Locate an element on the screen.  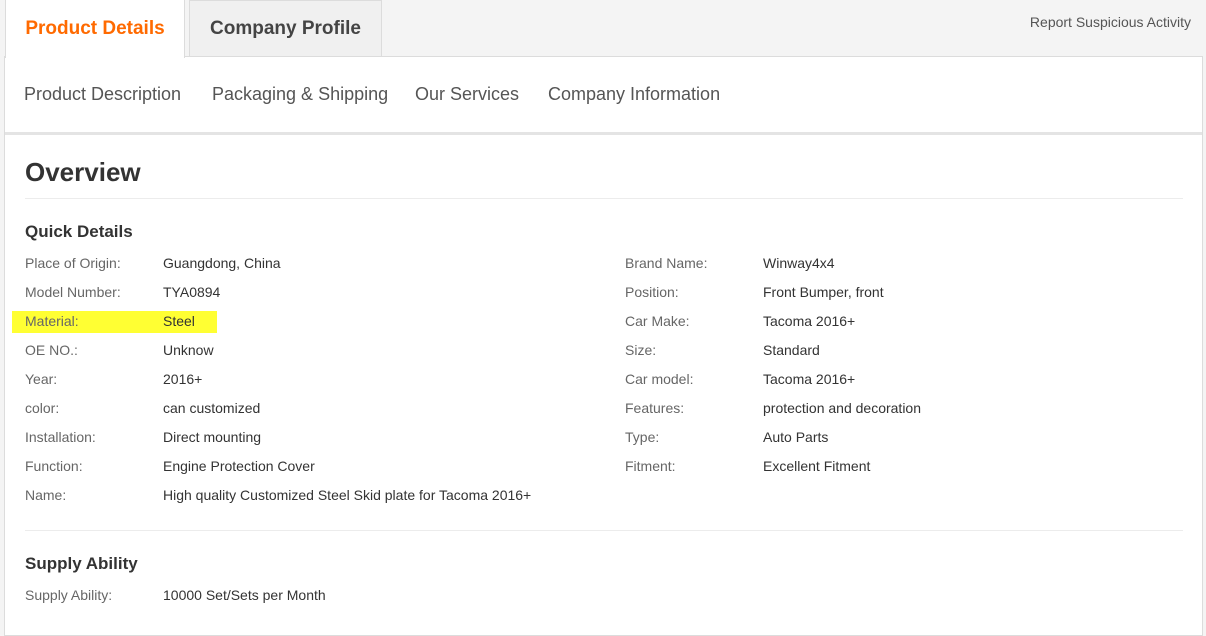
subnav-product-description: Product Description is located at coordinates (102, 94).